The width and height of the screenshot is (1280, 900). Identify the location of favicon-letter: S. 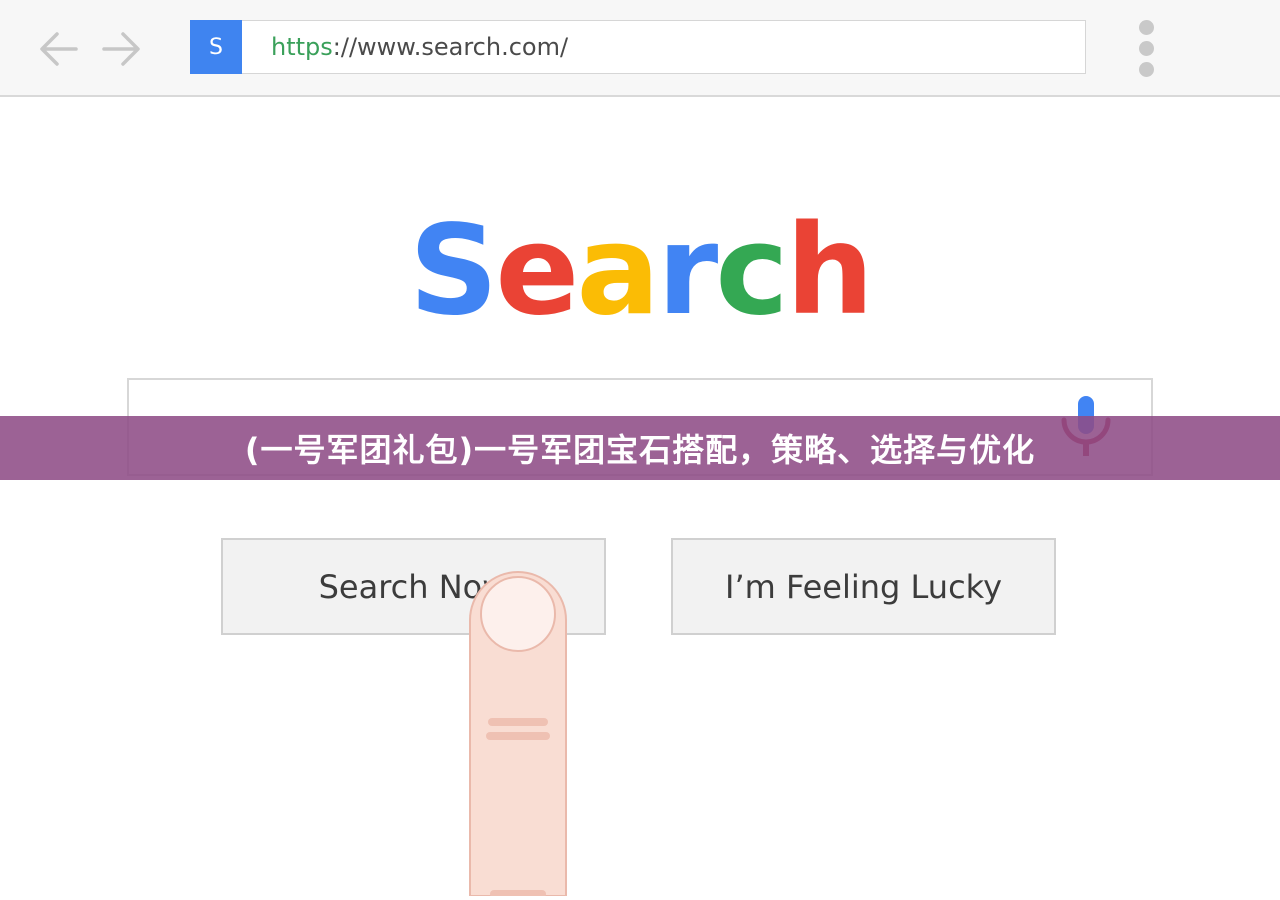
(216, 47).